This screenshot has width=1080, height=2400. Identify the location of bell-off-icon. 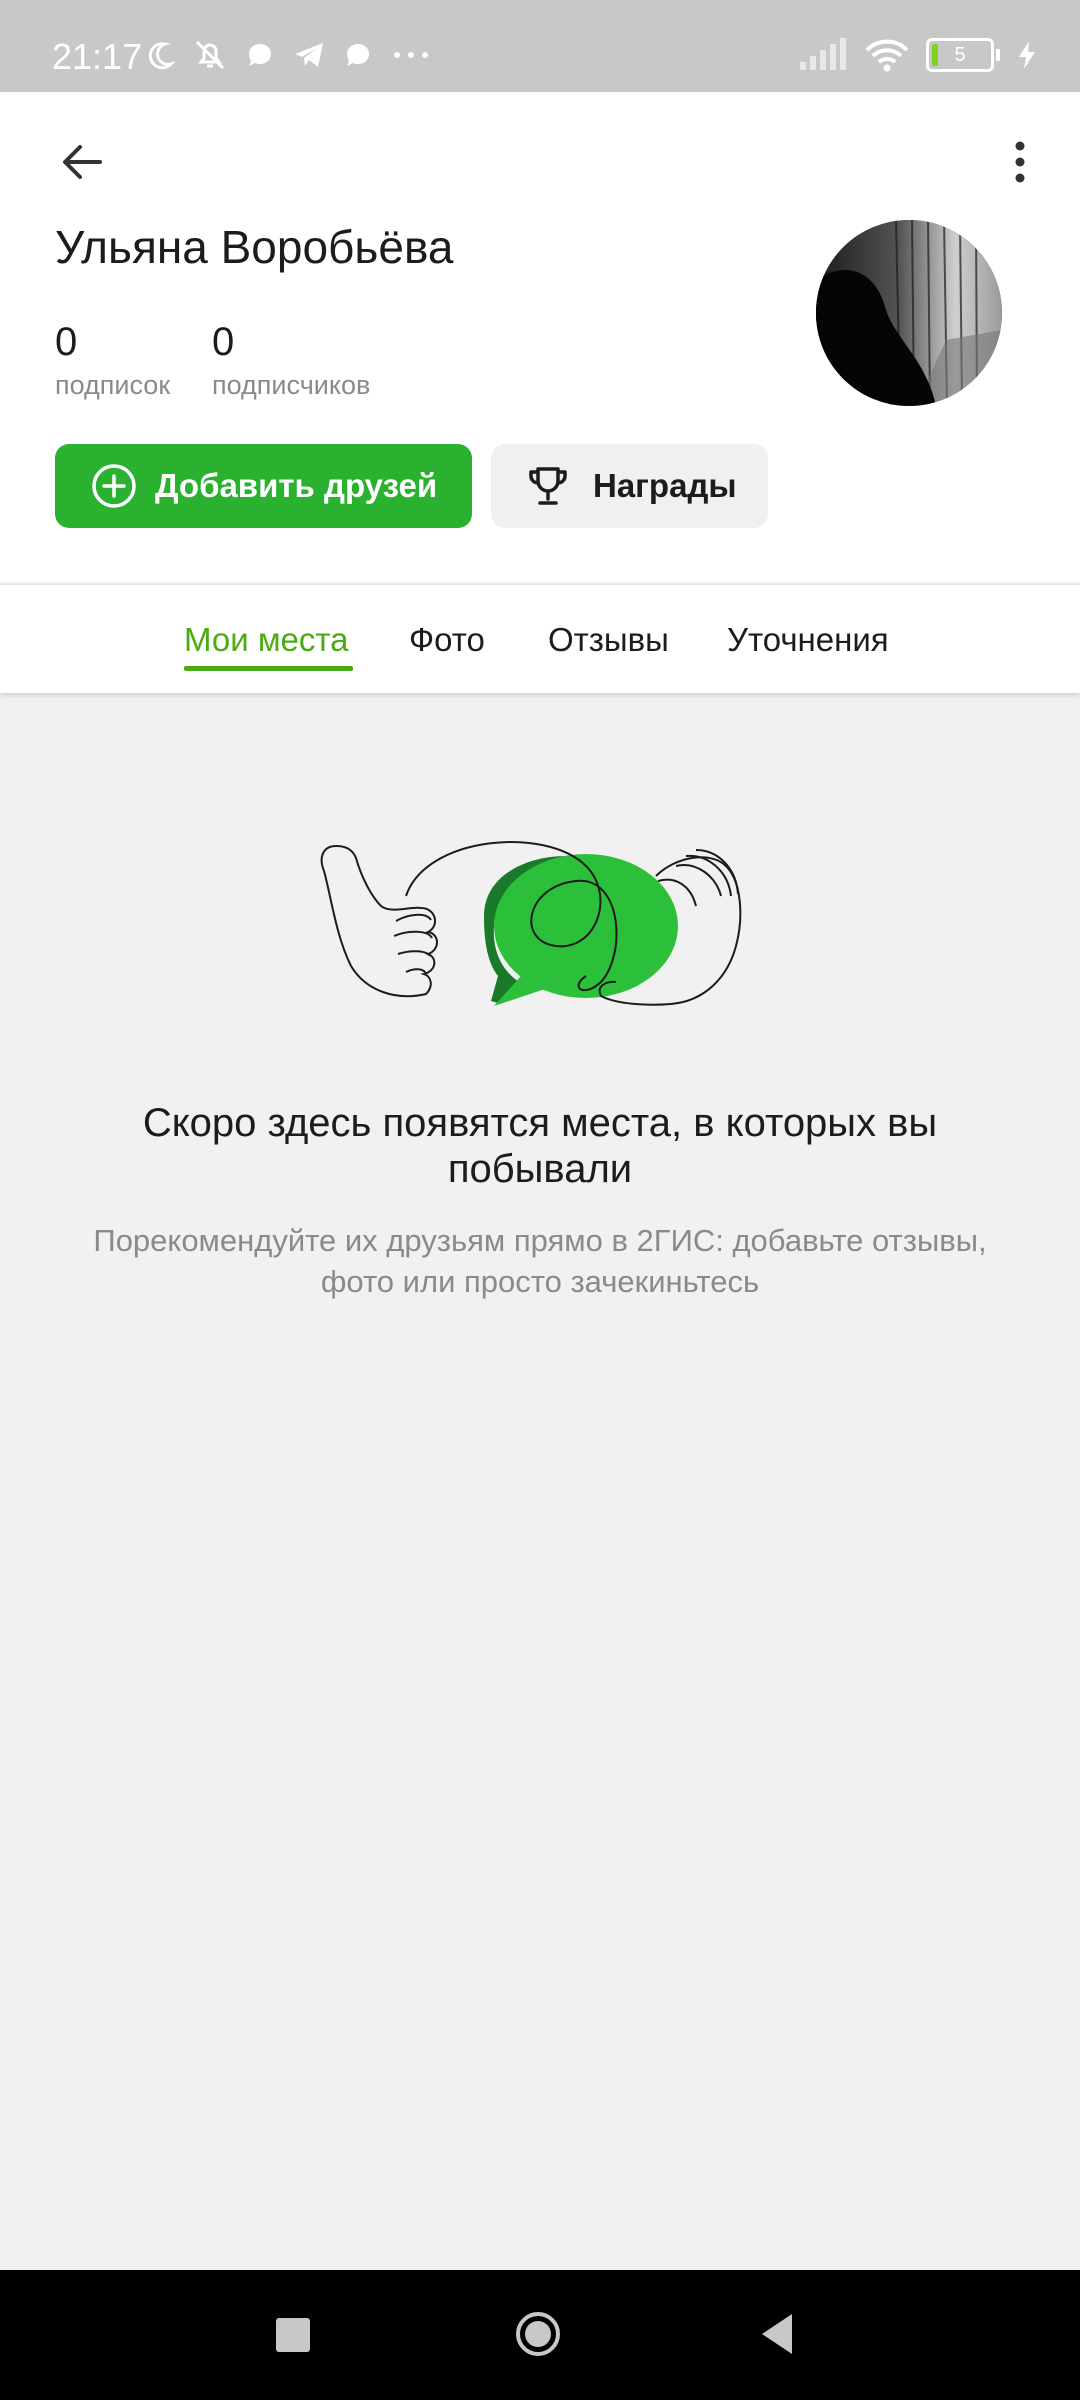
(210, 55).